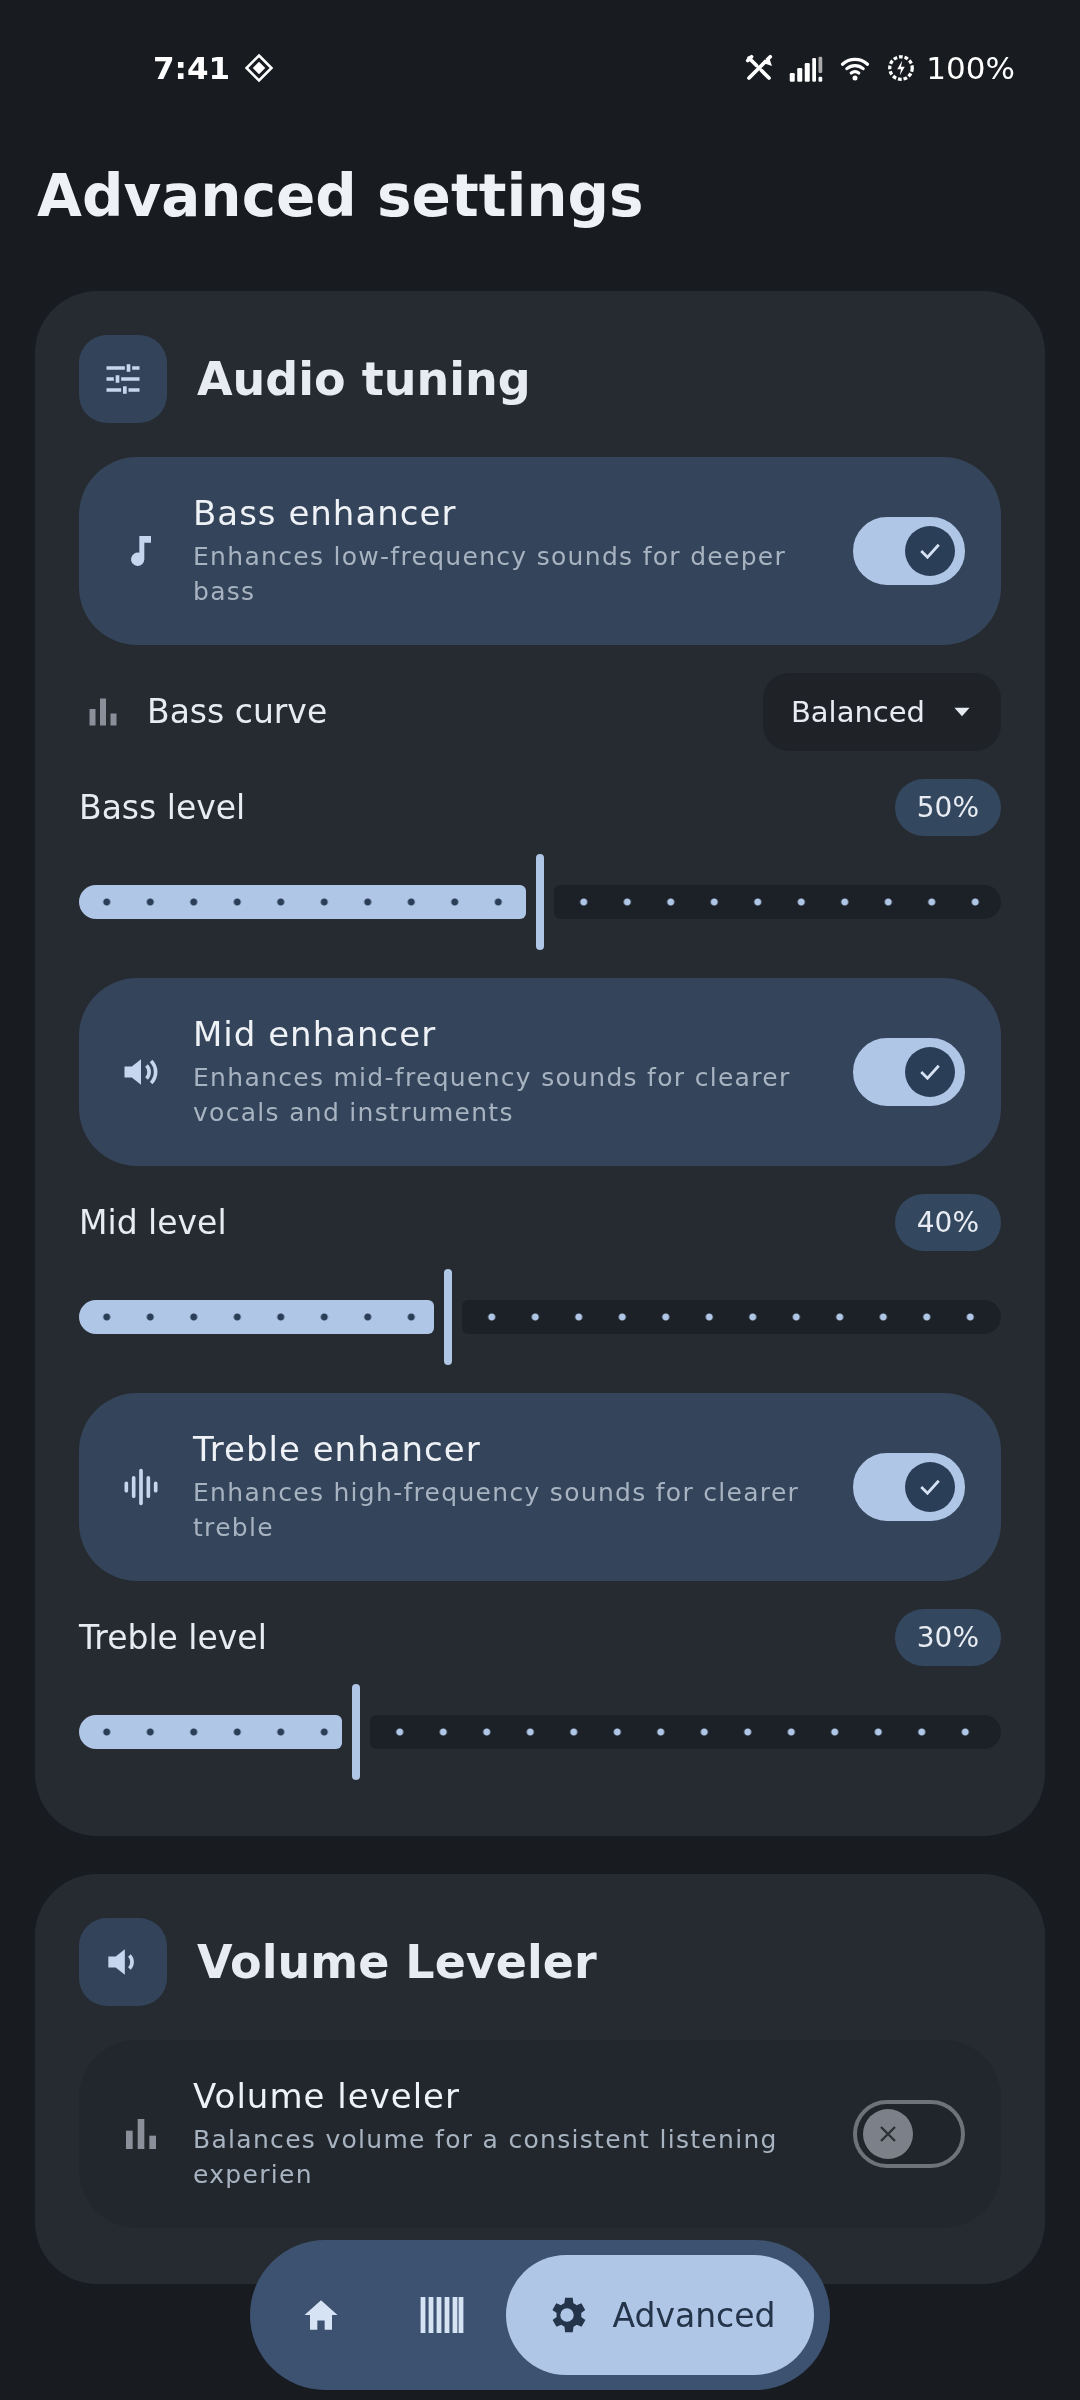 The image size is (1080, 2400). What do you see at coordinates (660, 2315) in the screenshot?
I see `nav-tab: Advanced` at bounding box center [660, 2315].